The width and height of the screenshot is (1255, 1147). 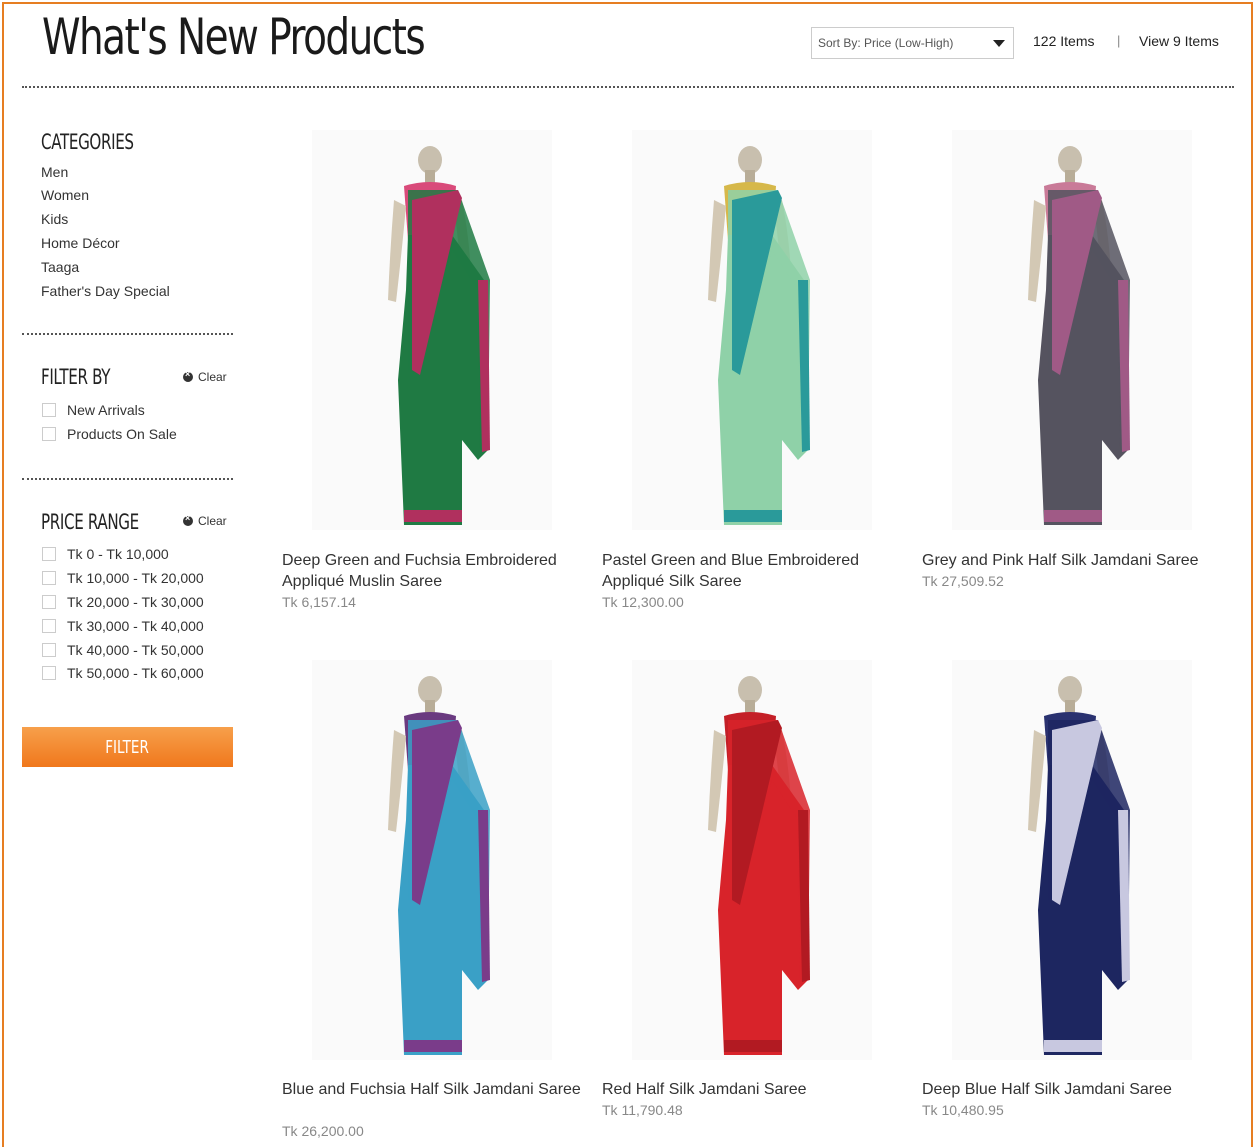 I want to click on product-name: Blue and Fuchsia Half Silk Jamdani Saree, so click(x=432, y=1089).